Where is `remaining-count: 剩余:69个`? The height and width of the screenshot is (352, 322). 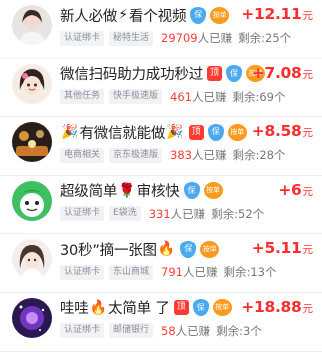
remaining-count: 剩余:69个 is located at coordinates (259, 96).